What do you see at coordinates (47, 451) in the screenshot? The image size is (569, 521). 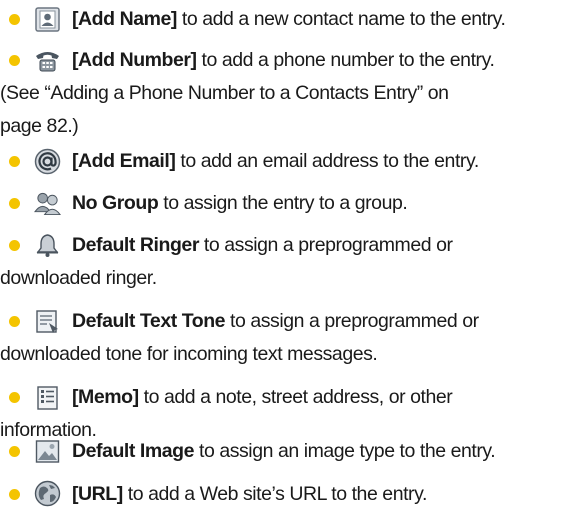 I see `picture-icon` at bounding box center [47, 451].